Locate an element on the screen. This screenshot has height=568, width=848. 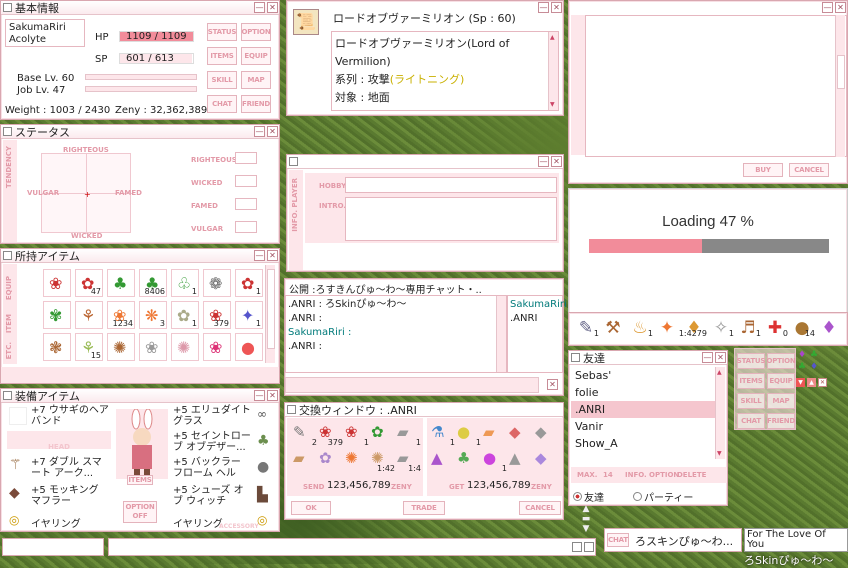
mini-menu-button: MAP is located at coordinates (781, 401).